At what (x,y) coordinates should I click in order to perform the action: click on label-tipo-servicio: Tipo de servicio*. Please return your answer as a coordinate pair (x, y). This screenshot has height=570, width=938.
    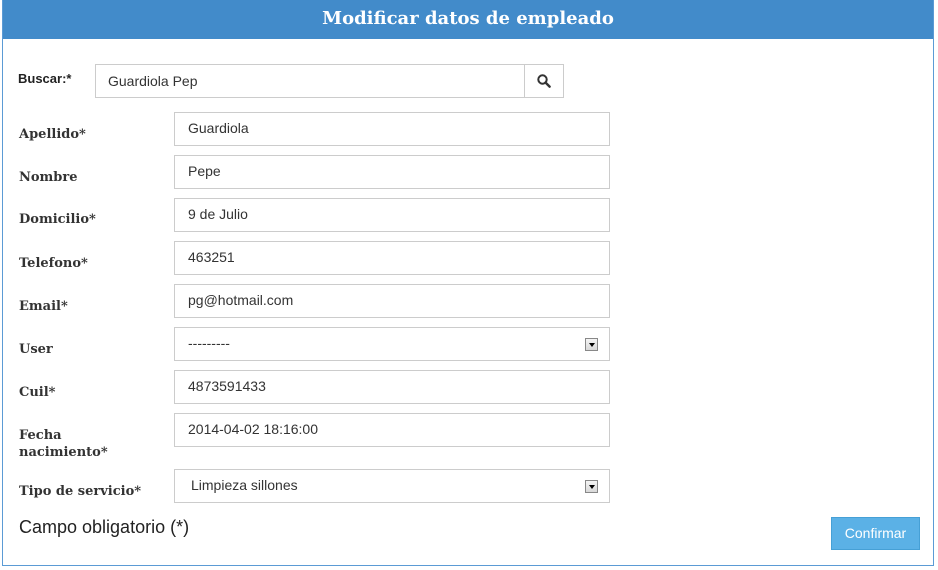
    Looking at the image, I should click on (80, 491).